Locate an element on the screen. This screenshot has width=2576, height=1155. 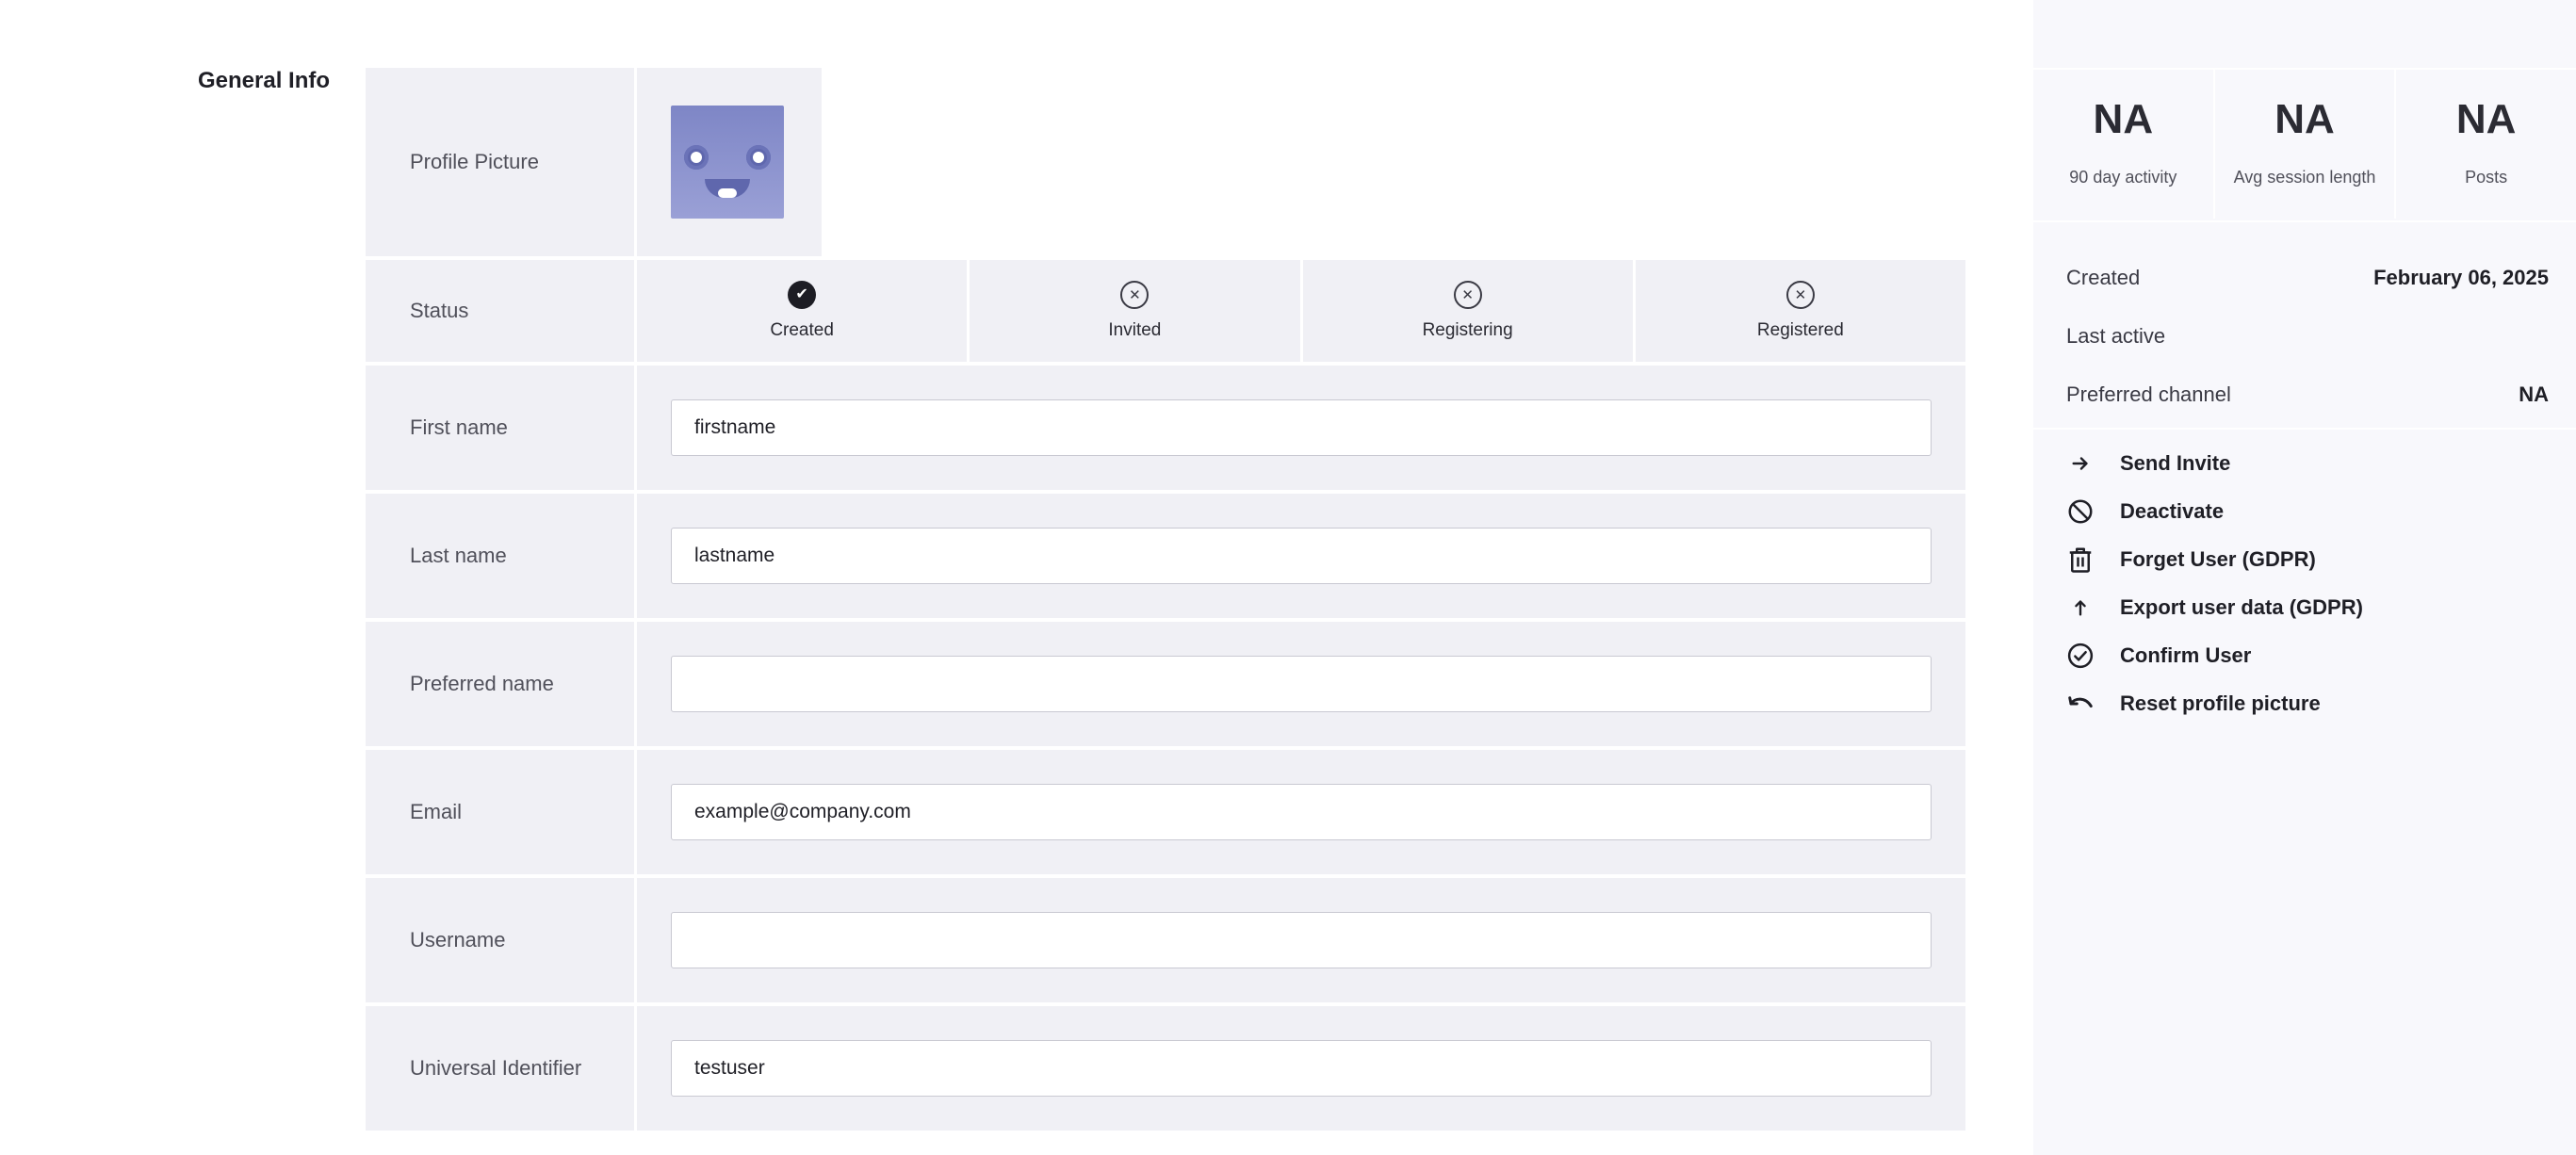
first-name-label: First name is located at coordinates (501, 428).